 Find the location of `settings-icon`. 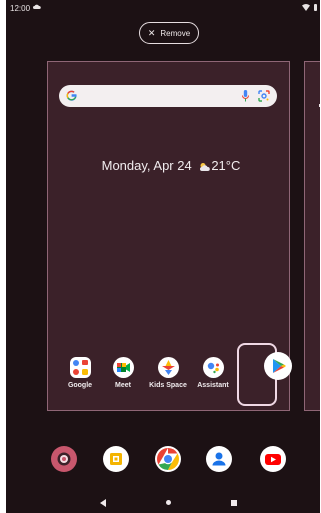

settings-icon is located at coordinates (64, 459).